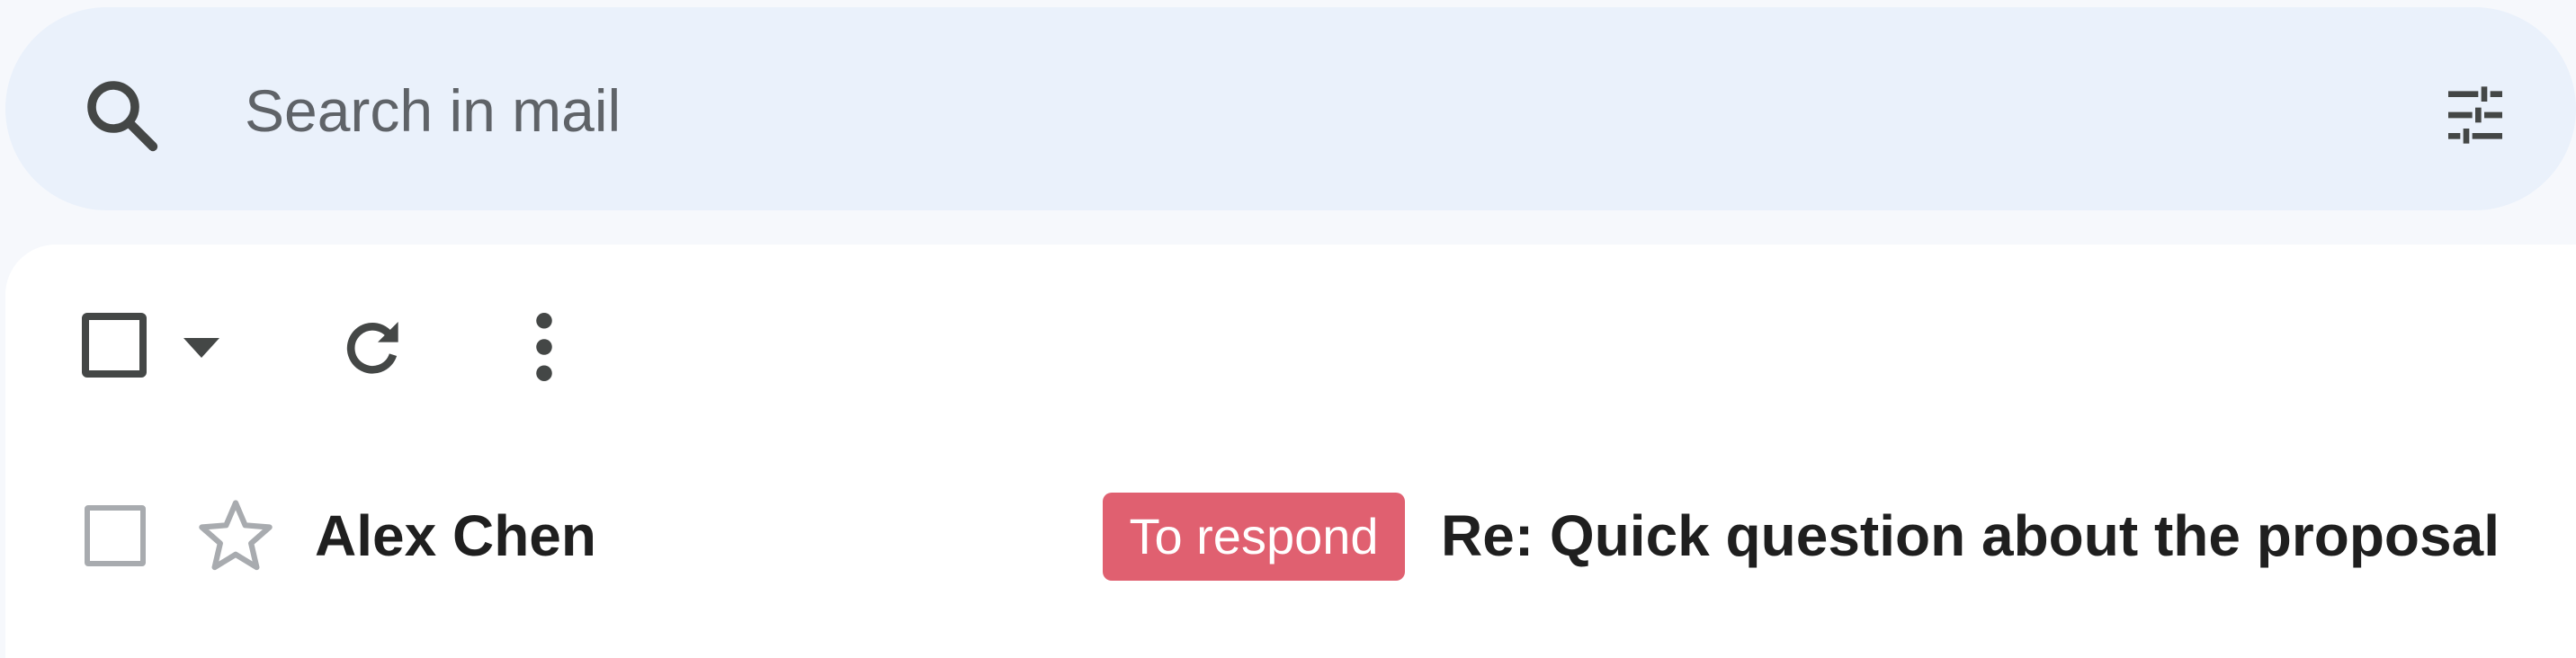 This screenshot has height=658, width=2576. What do you see at coordinates (1254, 537) in the screenshot?
I see `to-respond-label-badge: To respond` at bounding box center [1254, 537].